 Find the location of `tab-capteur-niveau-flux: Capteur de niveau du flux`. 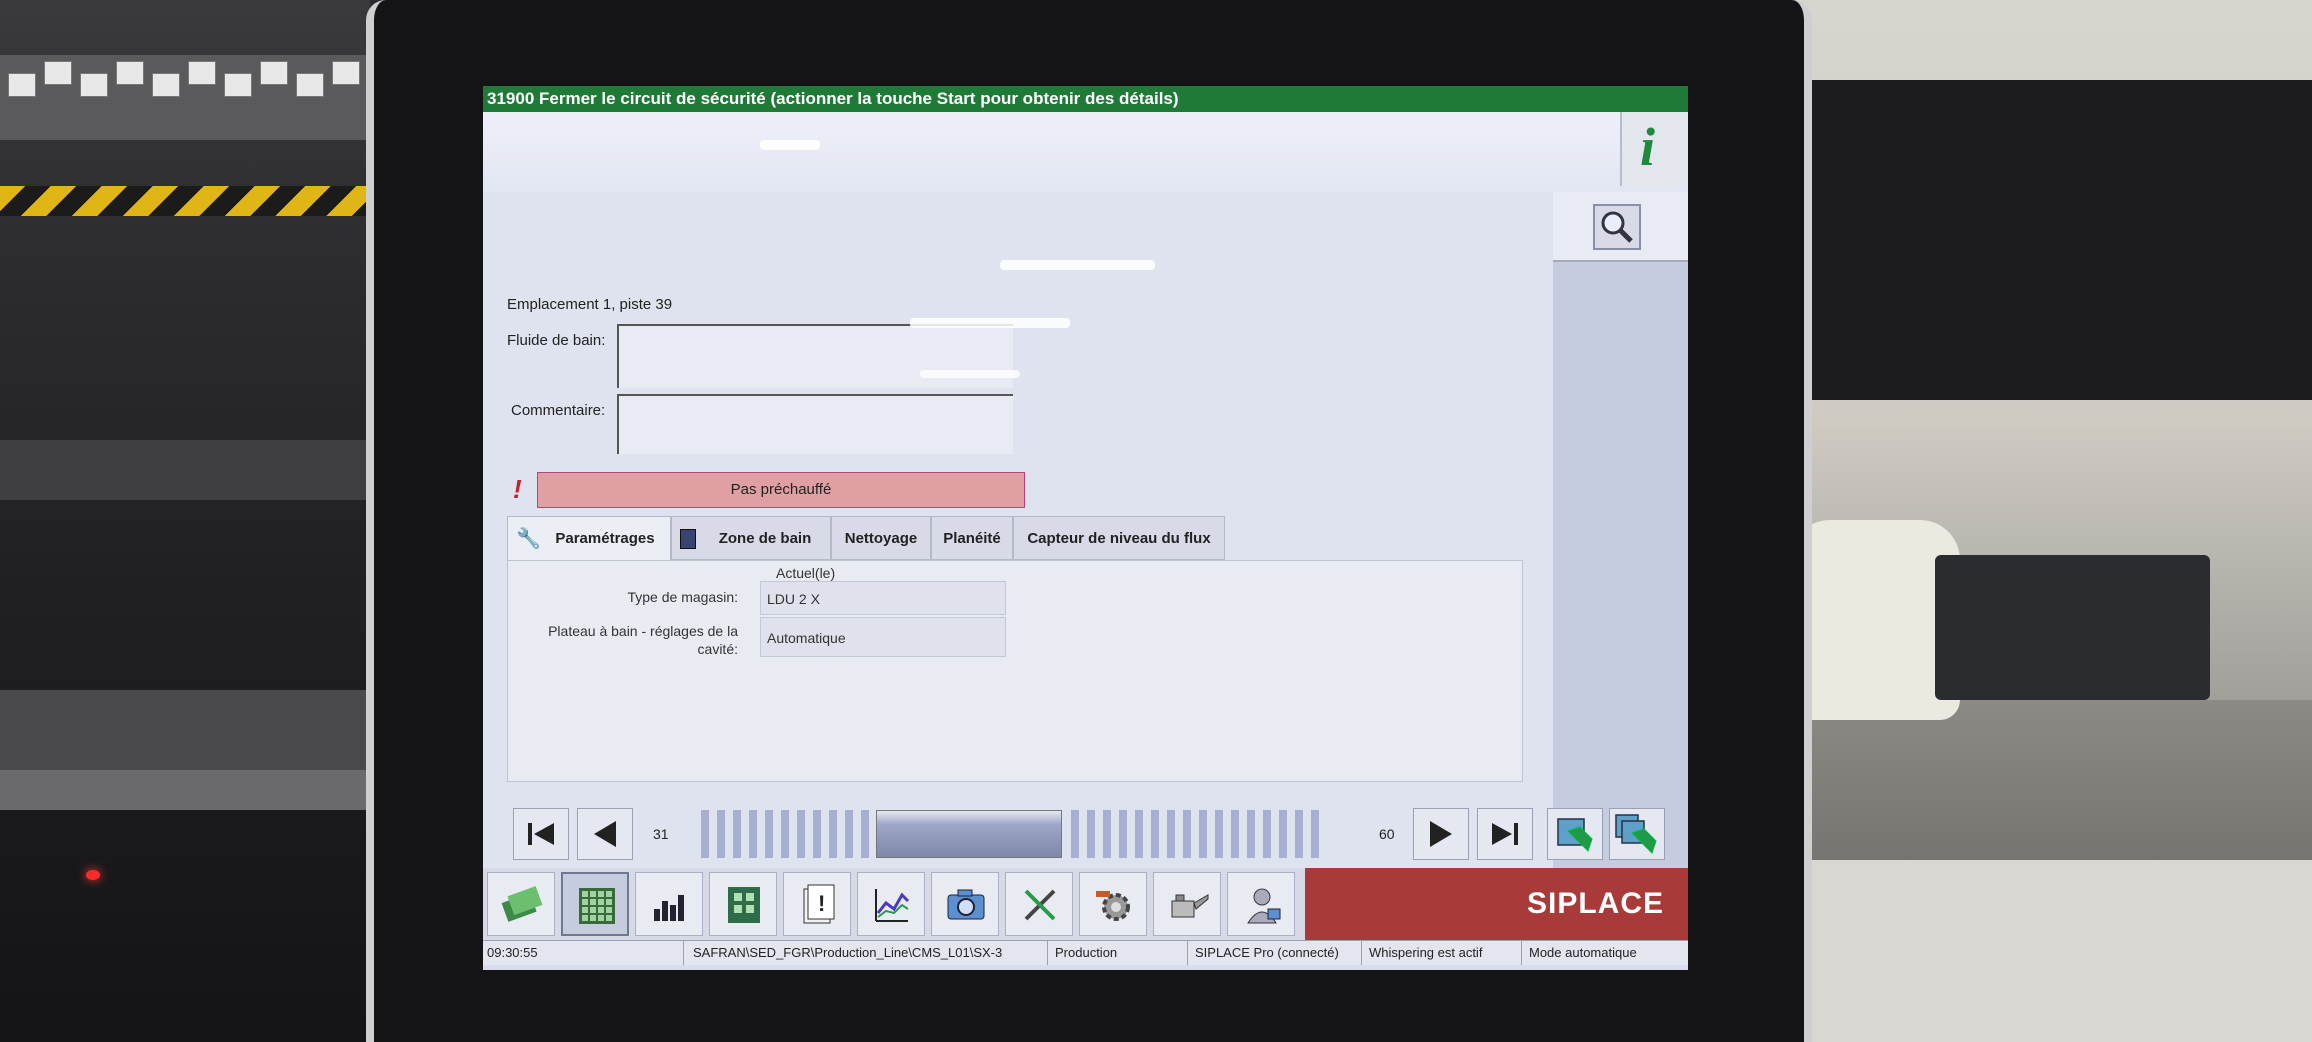

tab-capteur-niveau-flux: Capteur de niveau du flux is located at coordinates (1119, 538).